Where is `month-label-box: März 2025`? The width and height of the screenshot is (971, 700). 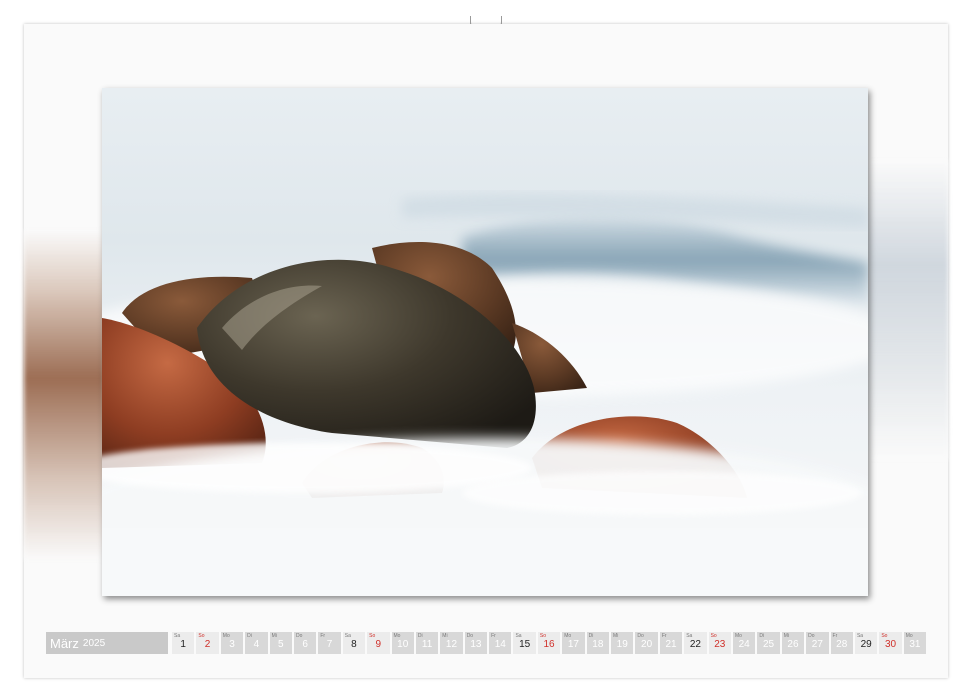 month-label-box: März 2025 is located at coordinates (107, 643).